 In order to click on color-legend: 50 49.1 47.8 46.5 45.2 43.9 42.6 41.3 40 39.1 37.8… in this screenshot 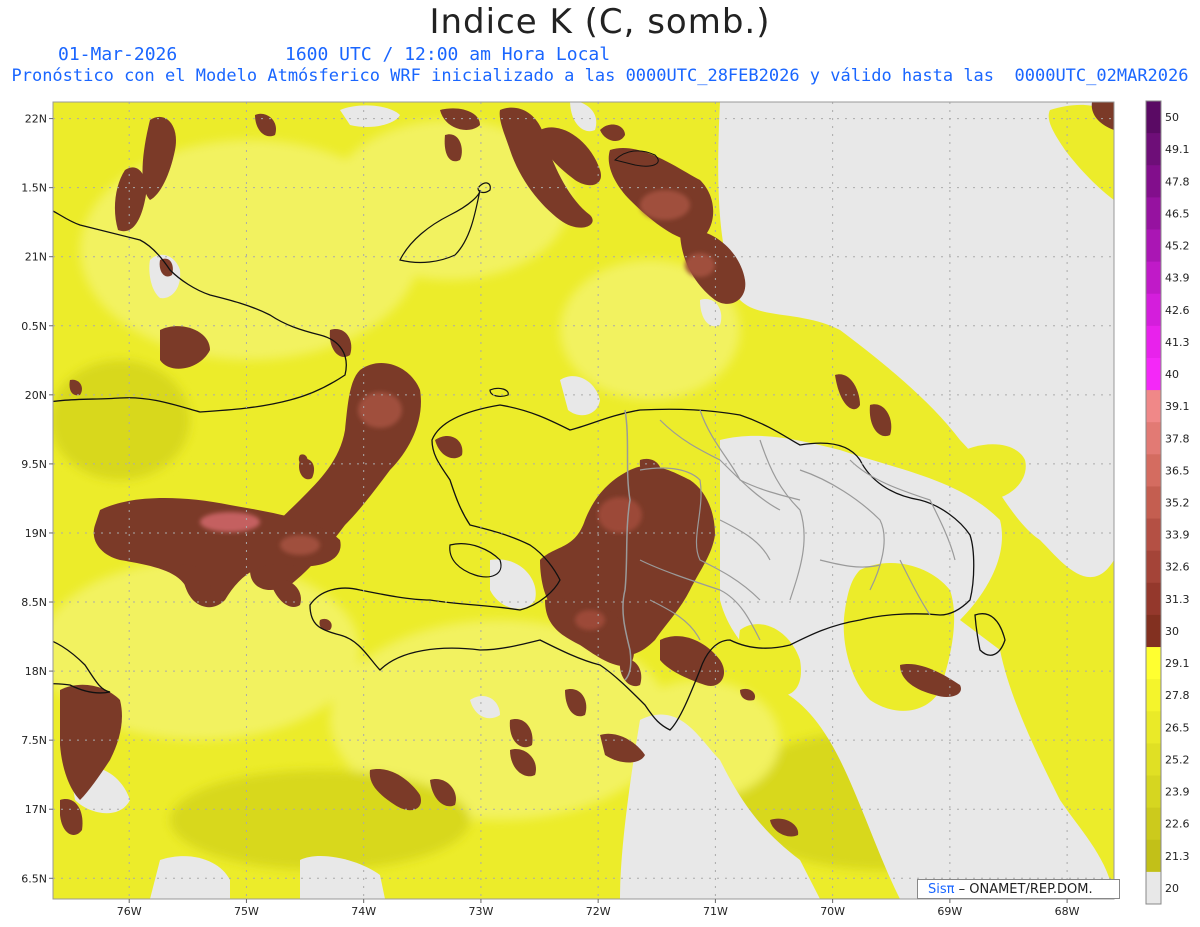, I will do `click(1167, 502)`.